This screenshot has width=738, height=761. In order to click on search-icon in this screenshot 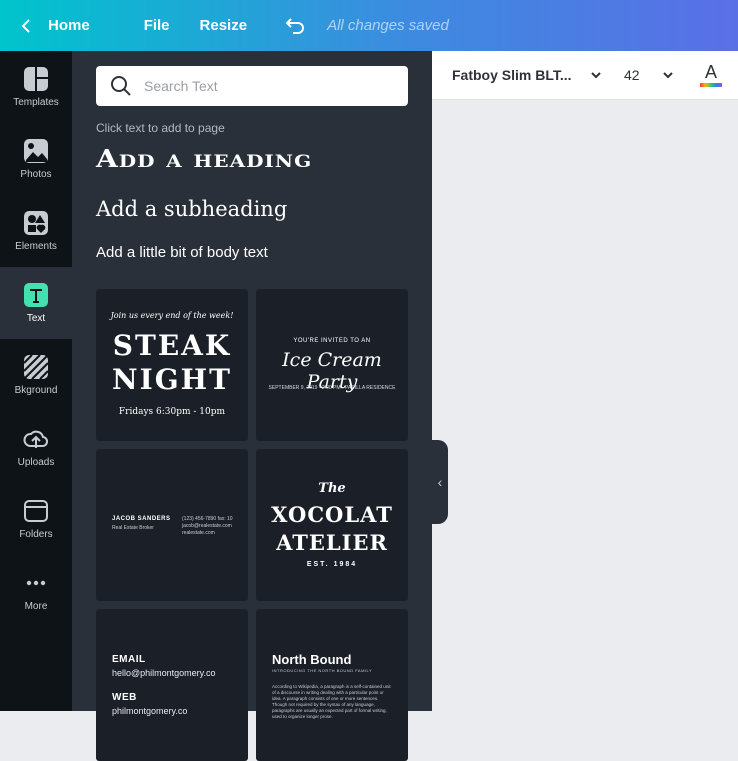, I will do `click(121, 86)`.